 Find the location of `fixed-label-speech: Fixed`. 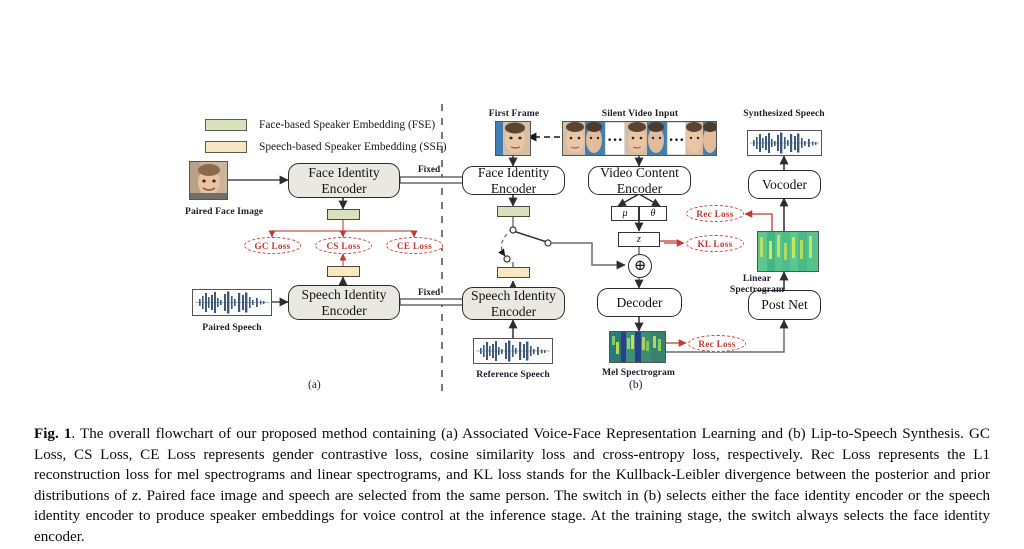

fixed-label-speech: Fixed is located at coordinates (429, 293).